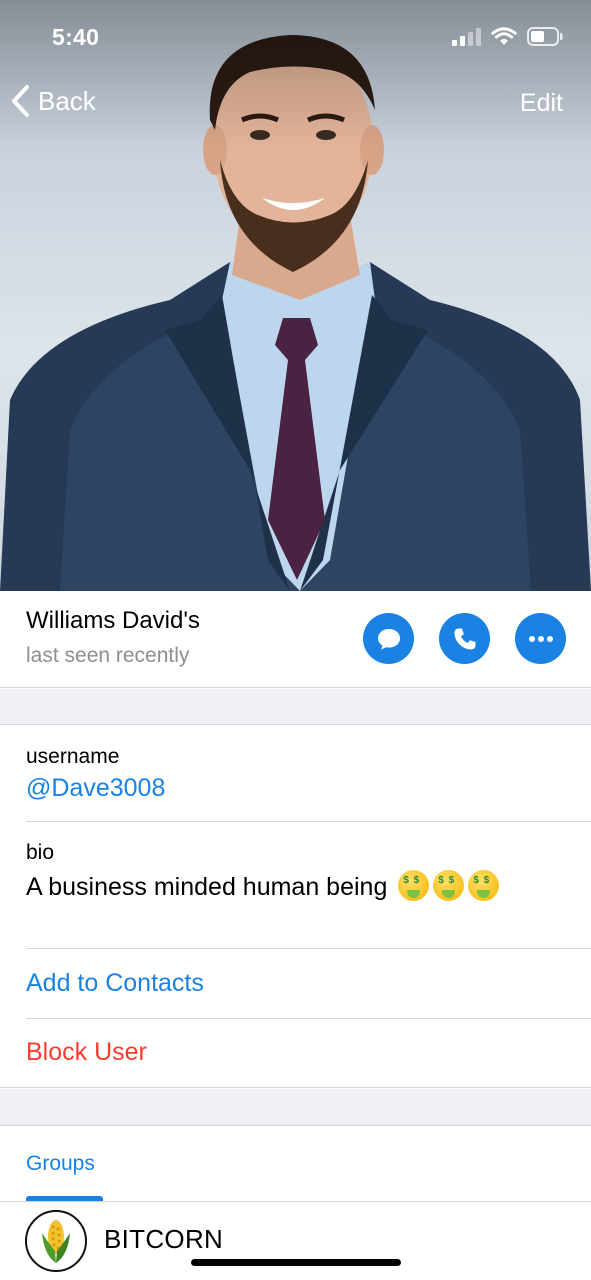 This screenshot has height=1280, width=591. What do you see at coordinates (67, 100) in the screenshot?
I see `back-label: Back` at bounding box center [67, 100].